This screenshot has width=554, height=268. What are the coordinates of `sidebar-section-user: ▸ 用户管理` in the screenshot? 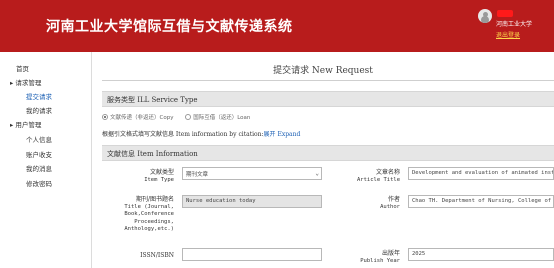 It's located at (25, 124).